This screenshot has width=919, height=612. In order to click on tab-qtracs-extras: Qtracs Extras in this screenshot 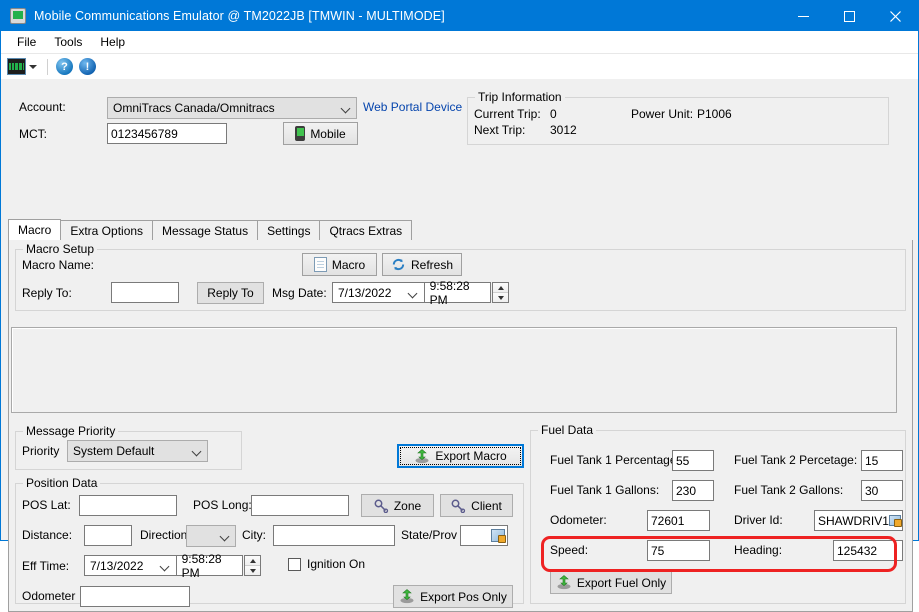, I will do `click(366, 230)`.